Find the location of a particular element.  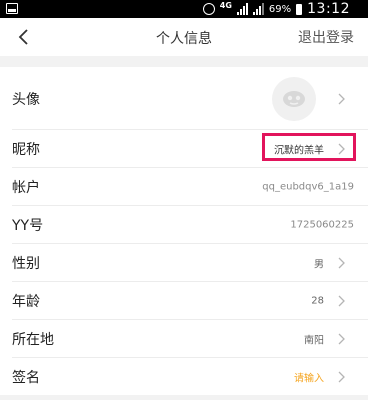

battery-percent: 69% is located at coordinates (280, 9).